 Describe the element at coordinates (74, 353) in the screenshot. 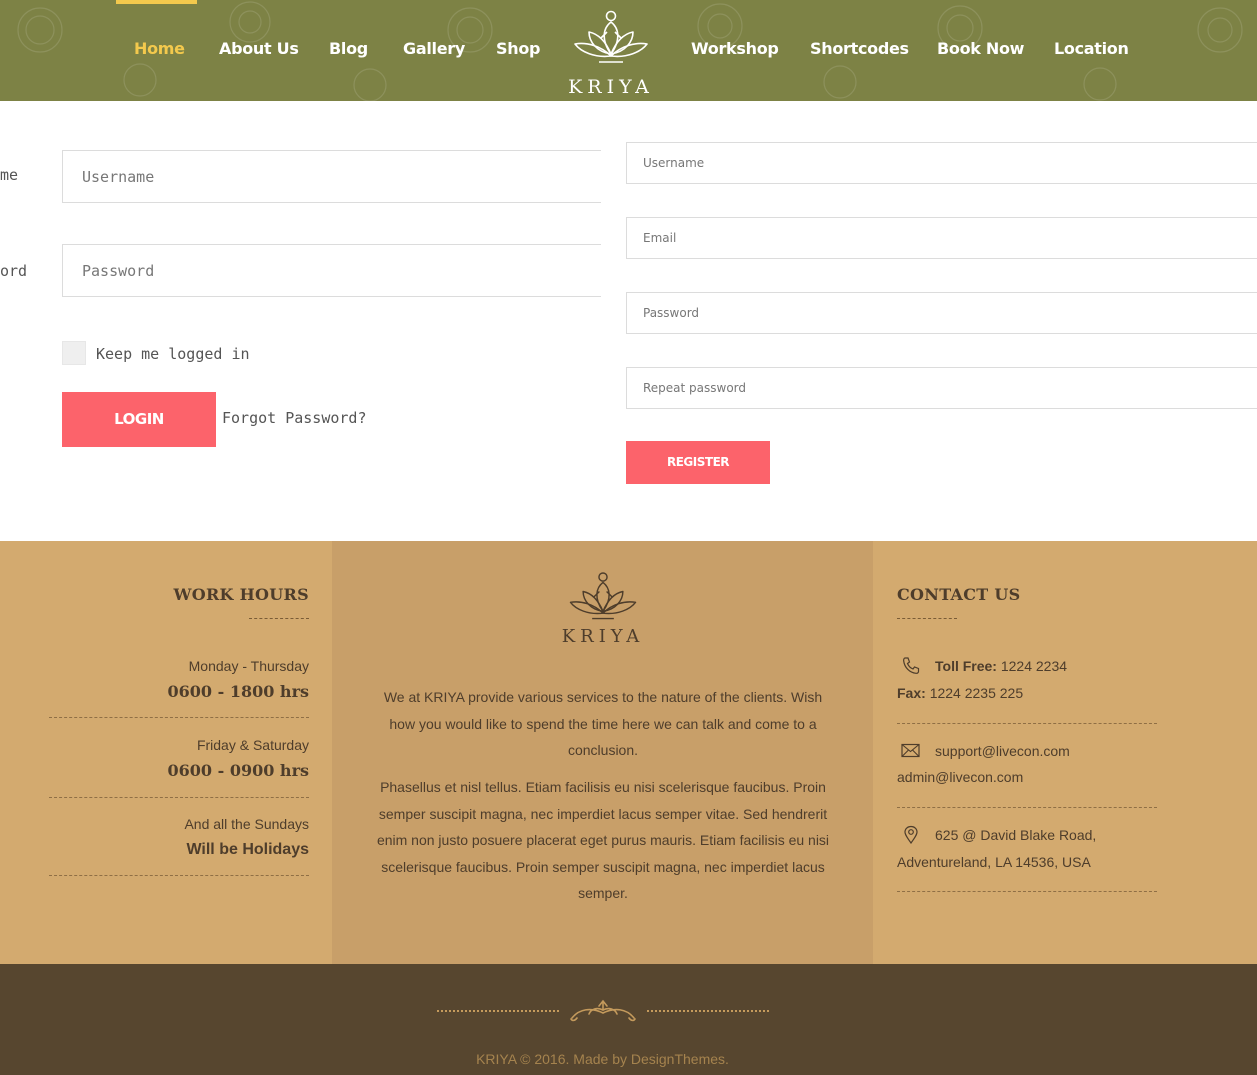

I see `remember-me-checkbox` at that location.